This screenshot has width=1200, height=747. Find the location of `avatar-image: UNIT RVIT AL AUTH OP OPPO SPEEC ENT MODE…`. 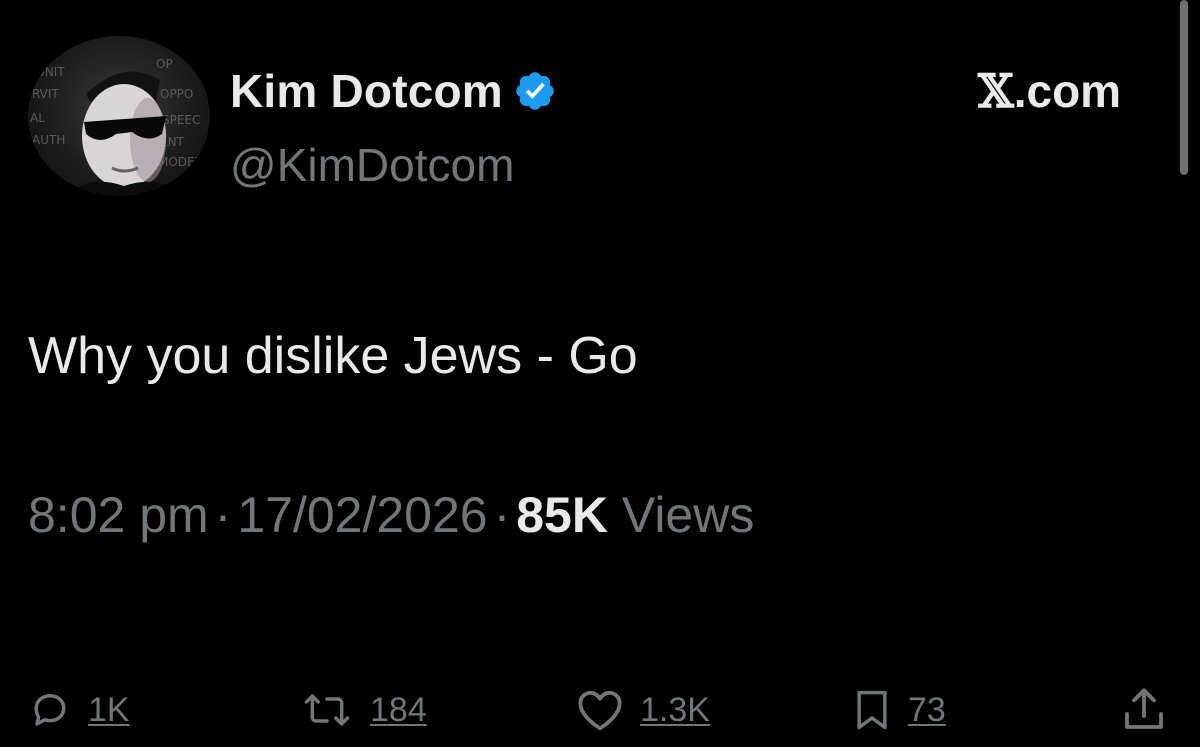

avatar-image: UNIT RVIT AL AUTH OP OPPO SPEEC ENT MODE… is located at coordinates (116, 126).